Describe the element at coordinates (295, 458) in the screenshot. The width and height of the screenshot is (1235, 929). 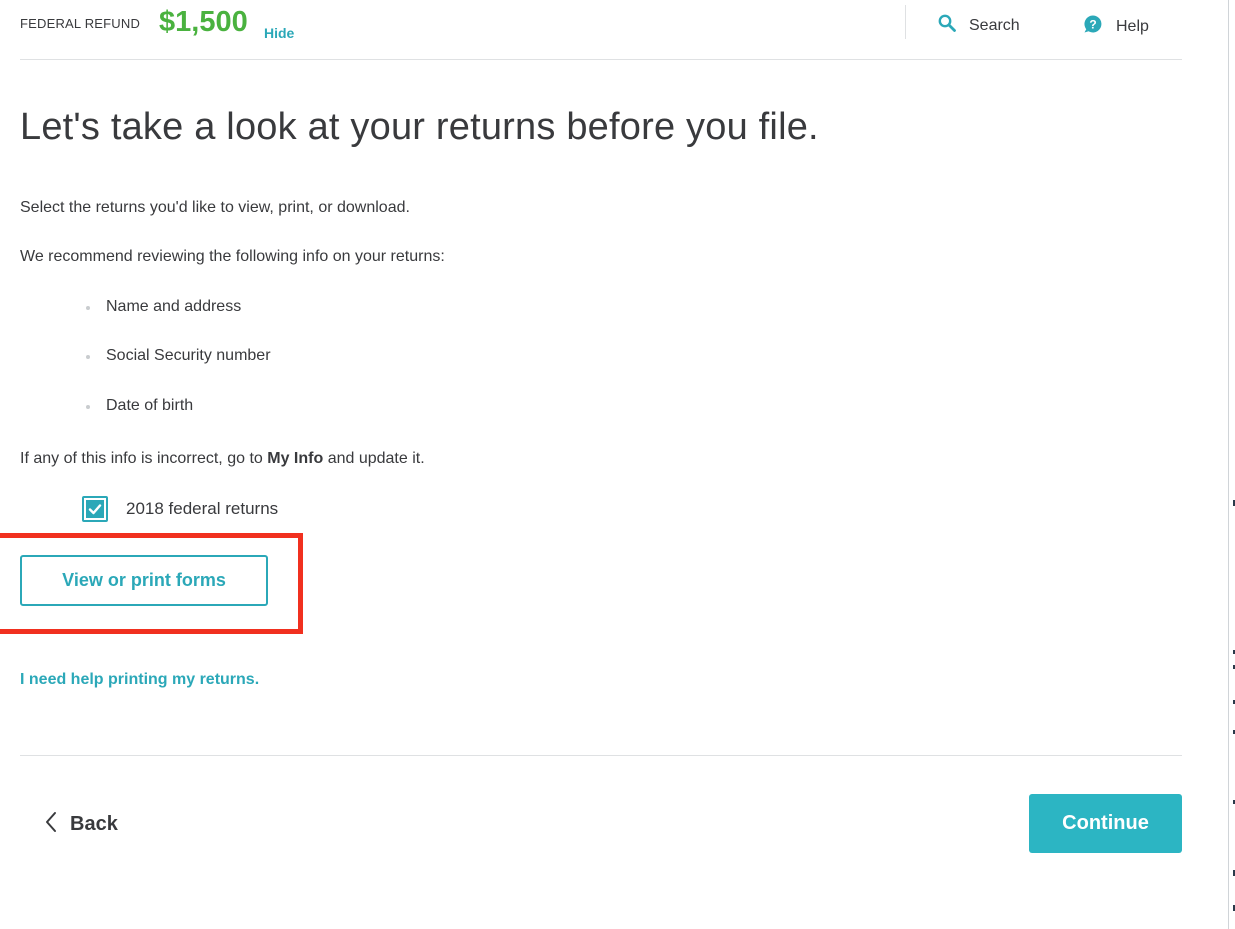
I see `my-info-link: My Info` at that location.